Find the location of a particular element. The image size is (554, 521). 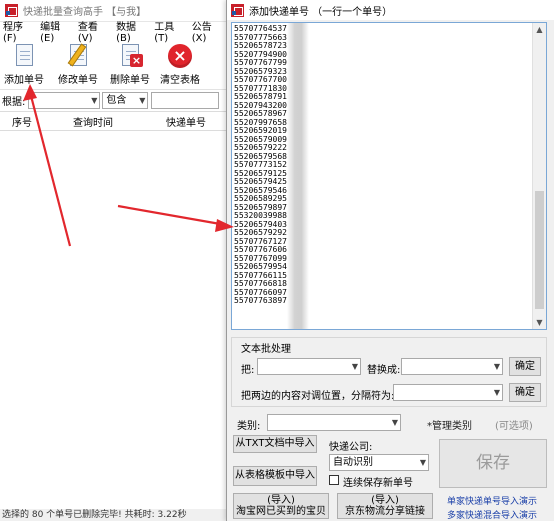

document-icon is located at coordinates (24, 56).